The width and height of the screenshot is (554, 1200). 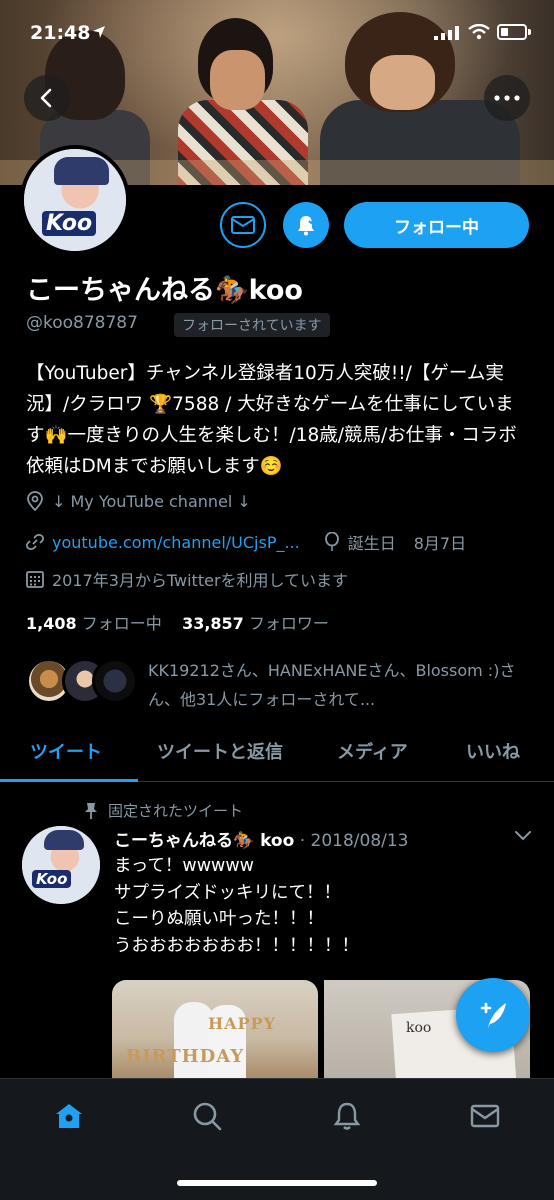 I want to click on birthday-label: 誕生日, so click(x=371, y=543).